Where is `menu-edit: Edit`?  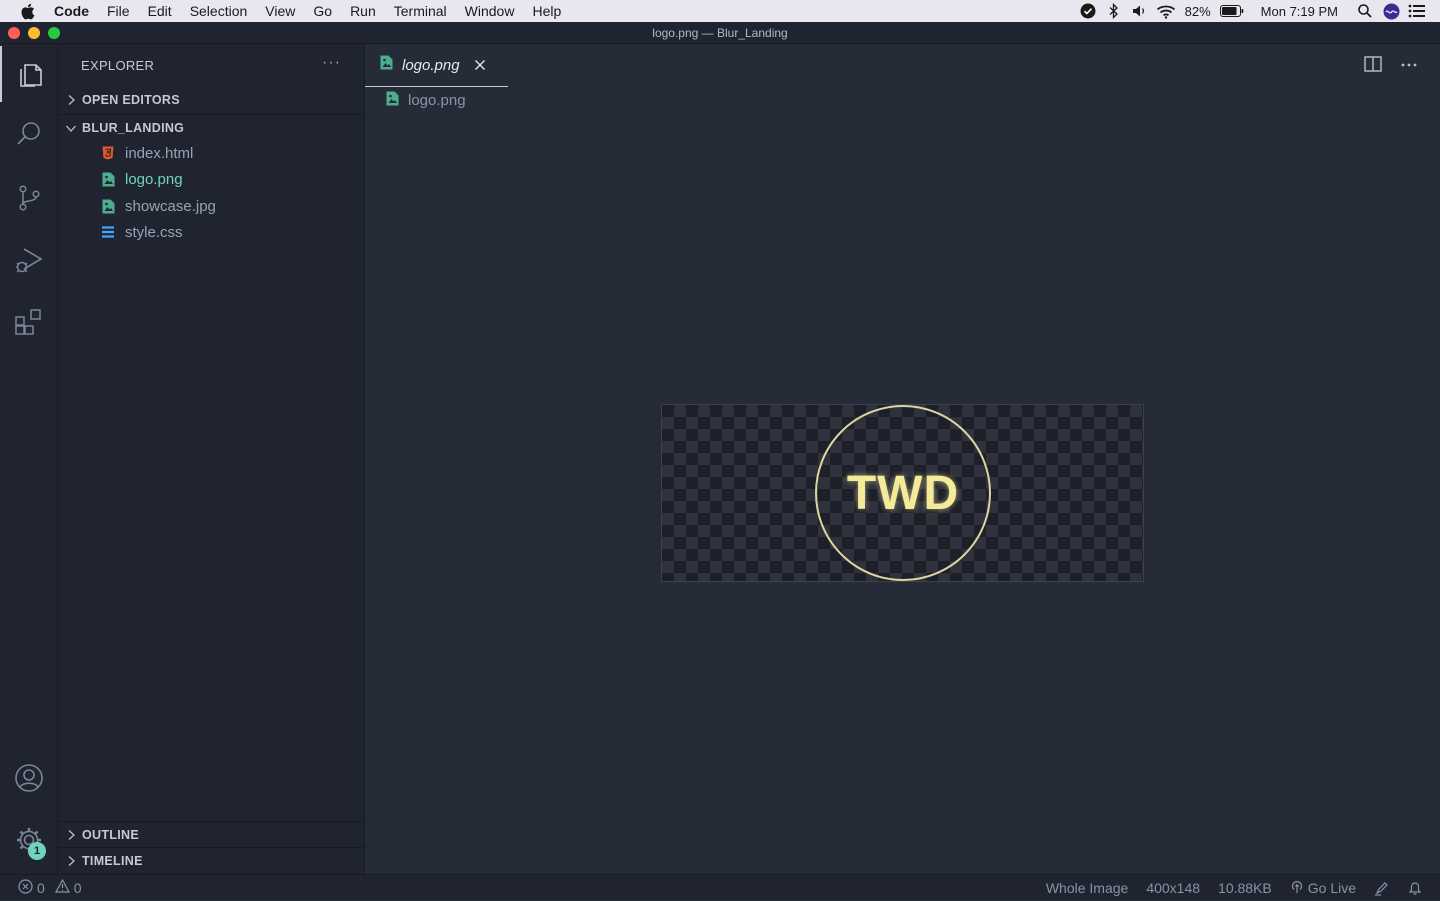
menu-edit: Edit is located at coordinates (160, 11).